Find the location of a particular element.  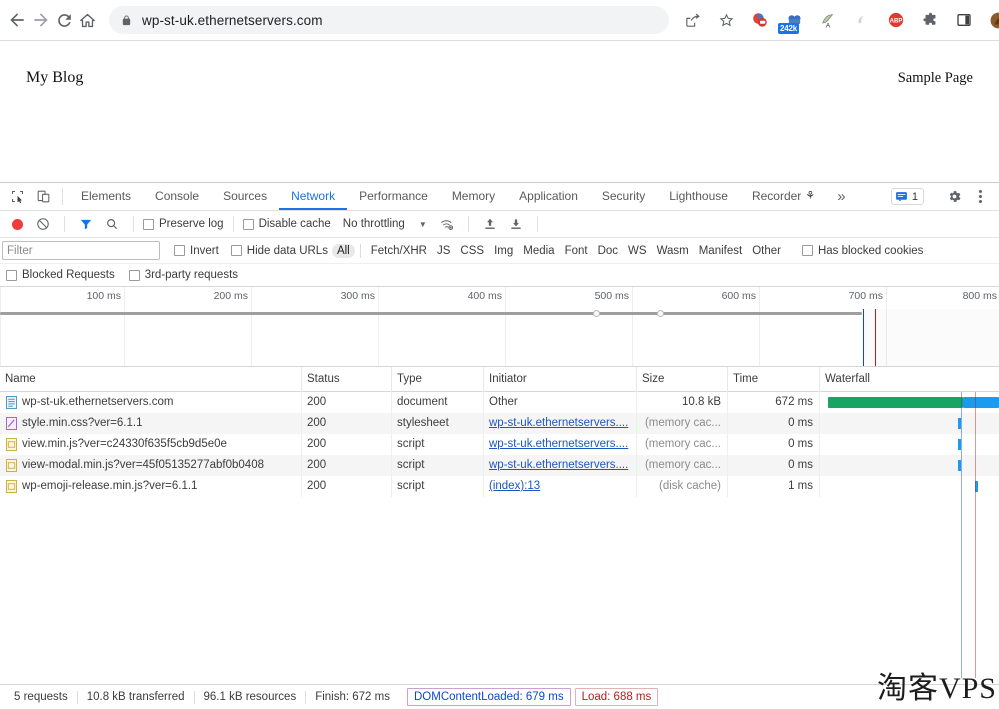

filter-type-fetch-xhr: Fetch/XHR is located at coordinates (399, 251).